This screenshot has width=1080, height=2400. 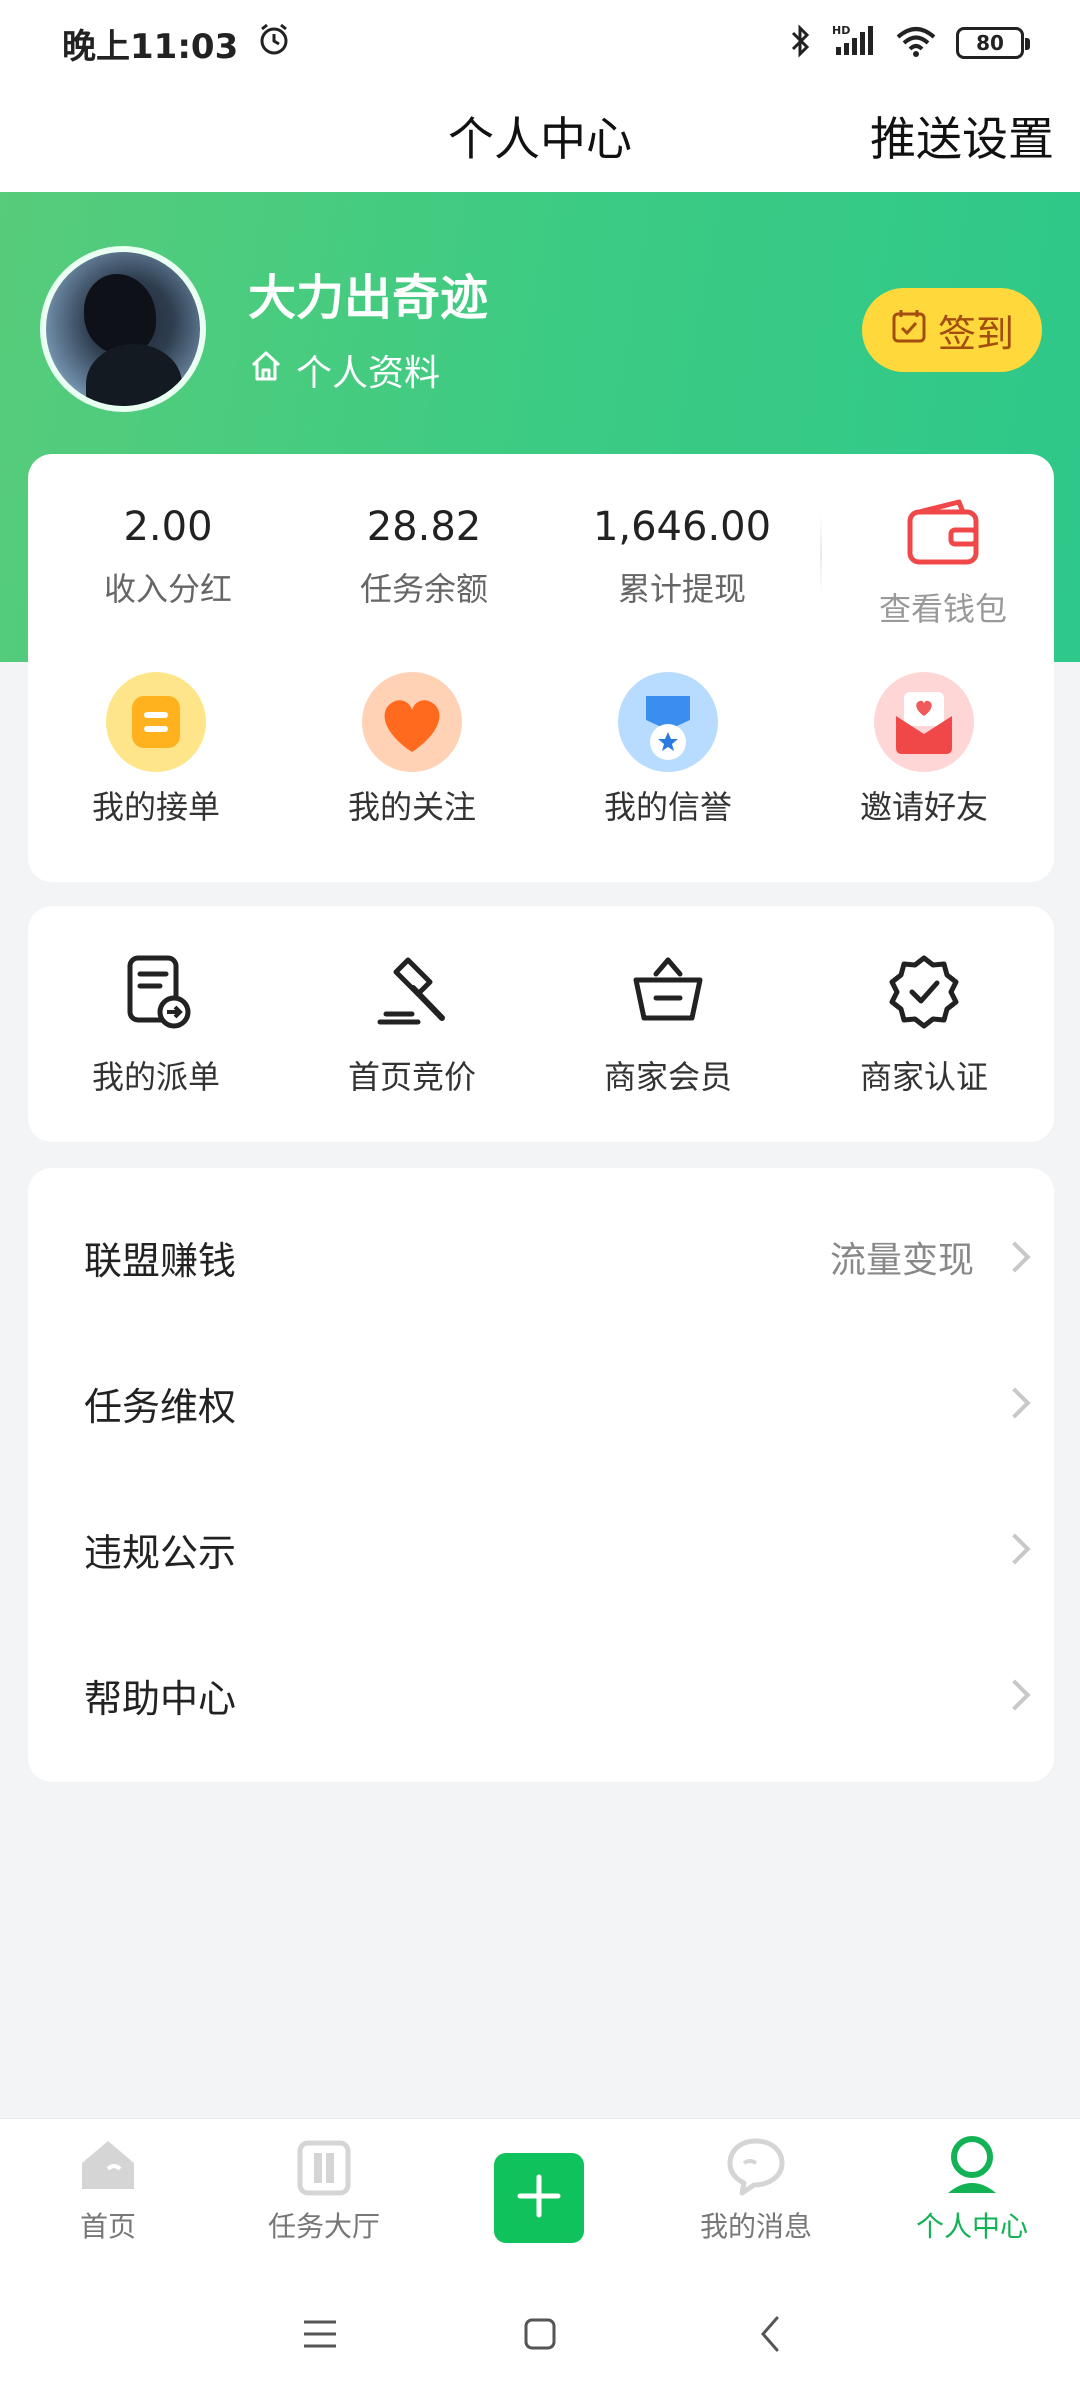 What do you see at coordinates (923, 807) in the screenshot?
I see `quick-action-label: 邀请好友` at bounding box center [923, 807].